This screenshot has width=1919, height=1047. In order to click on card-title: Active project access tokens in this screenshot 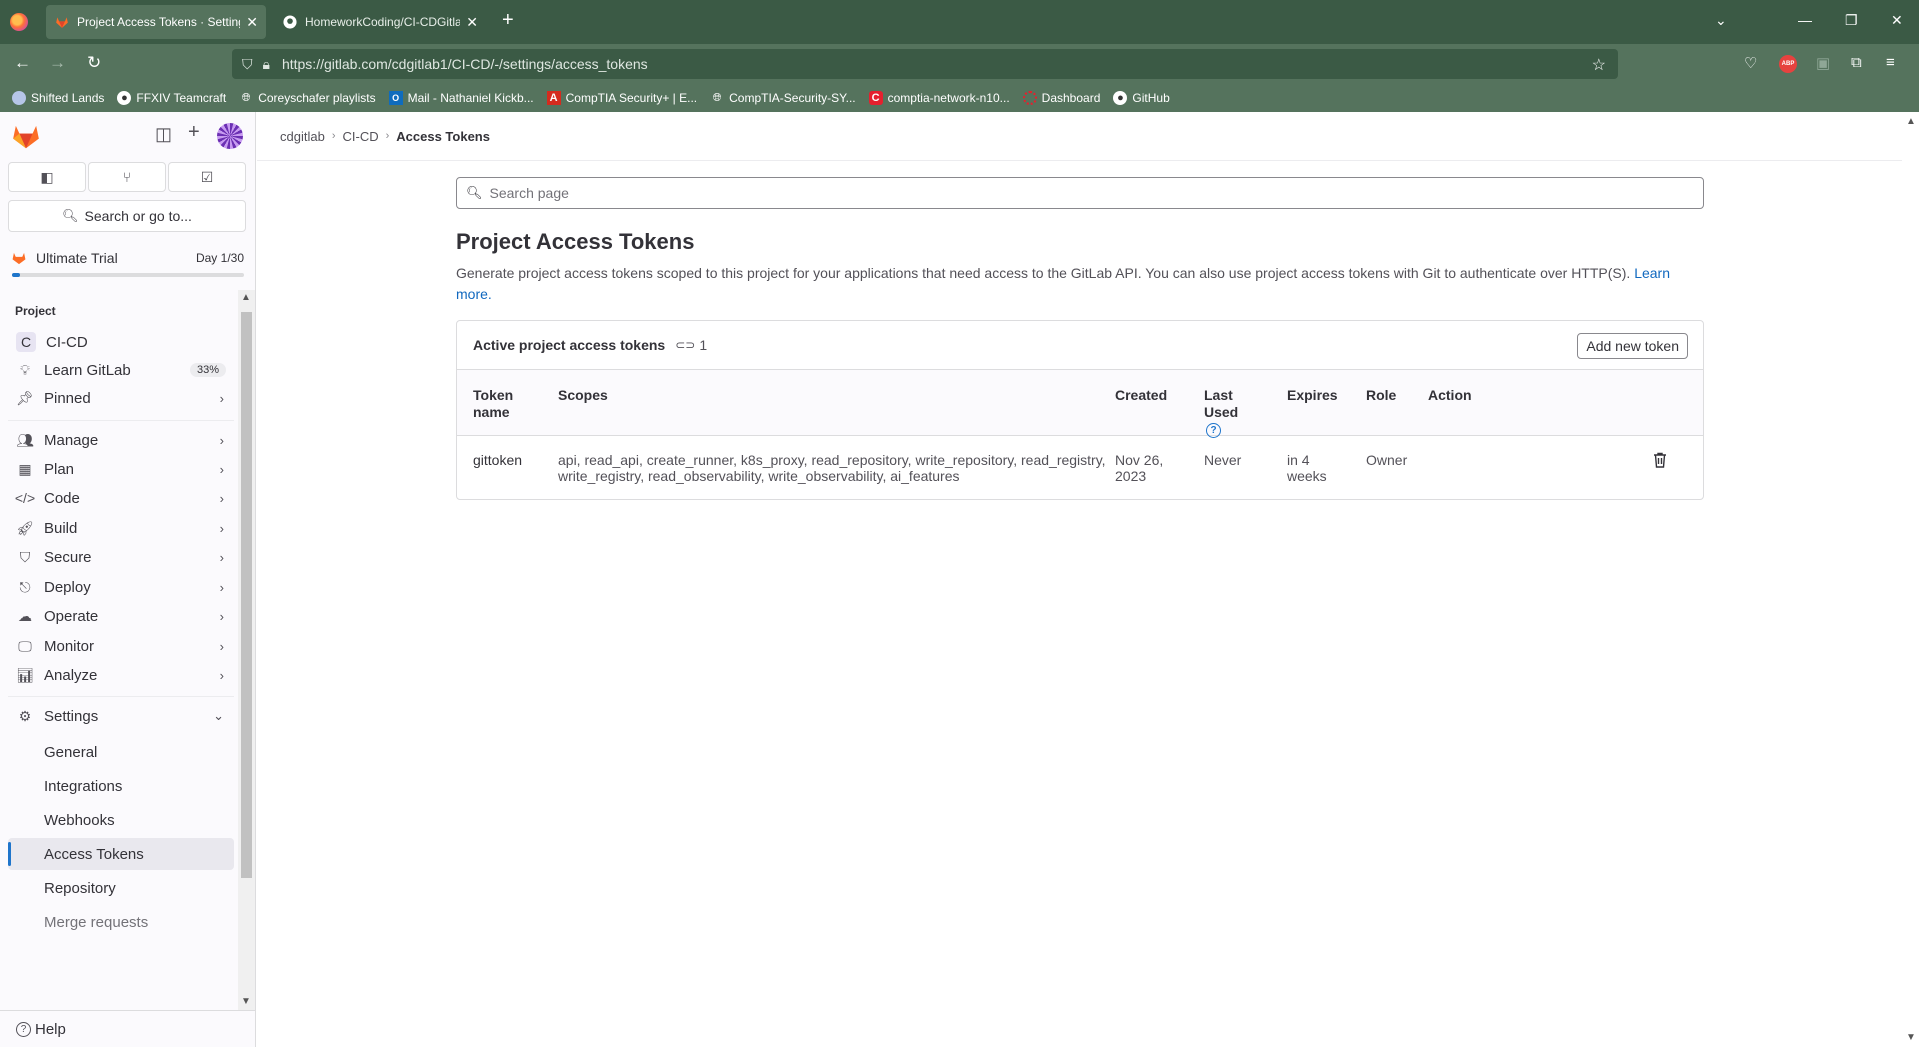, I will do `click(569, 345)`.